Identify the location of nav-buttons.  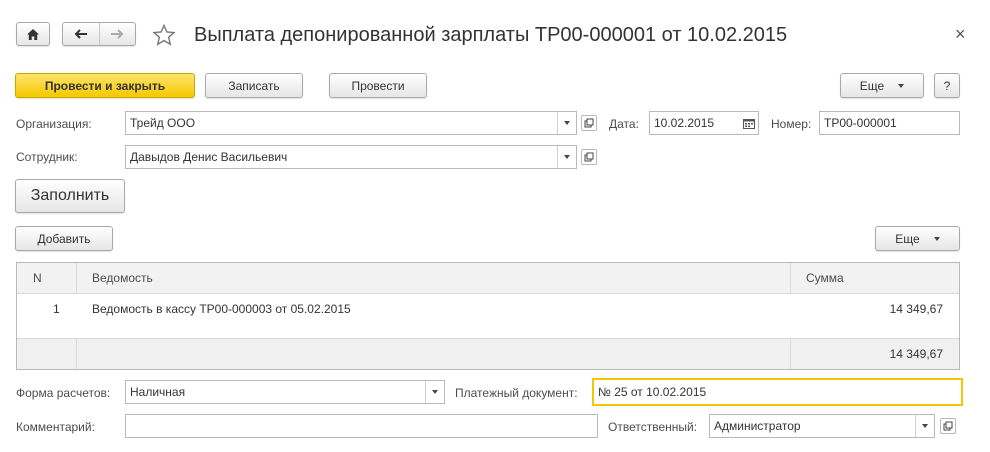
(99, 34).